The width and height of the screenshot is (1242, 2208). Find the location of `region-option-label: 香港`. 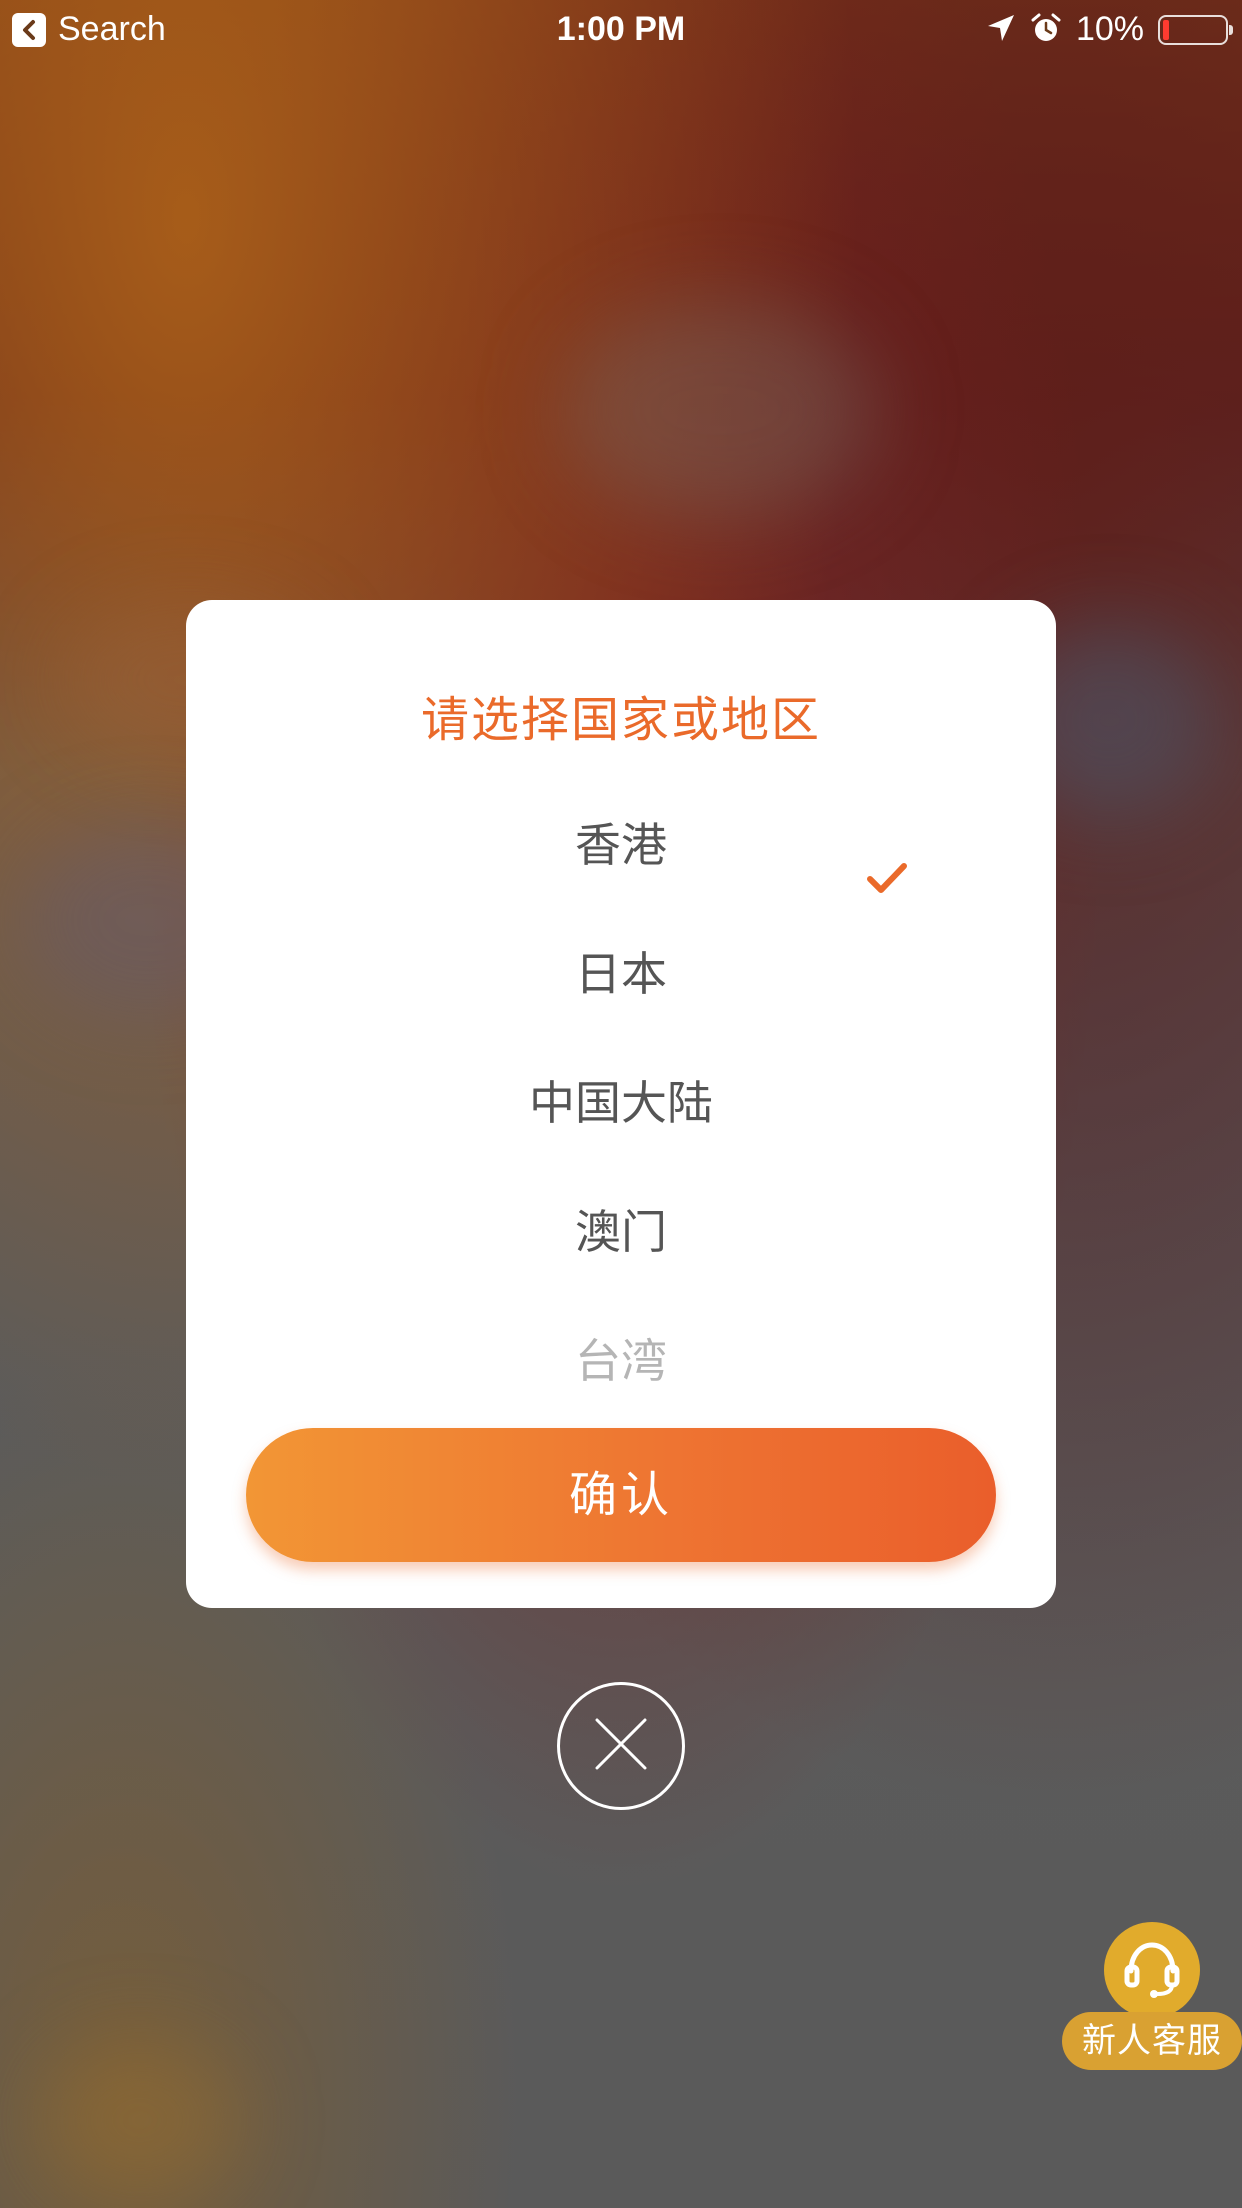

region-option-label: 香港 is located at coordinates (621, 845).